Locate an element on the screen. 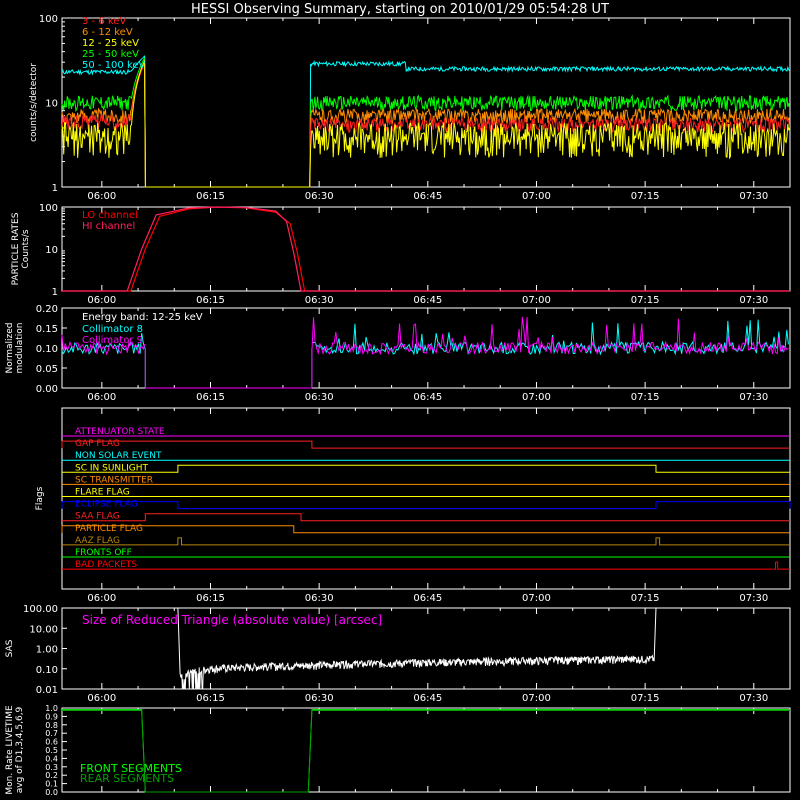 The height and width of the screenshot is (800, 800). legend-entry: 6 - 12 keV is located at coordinates (107, 32).